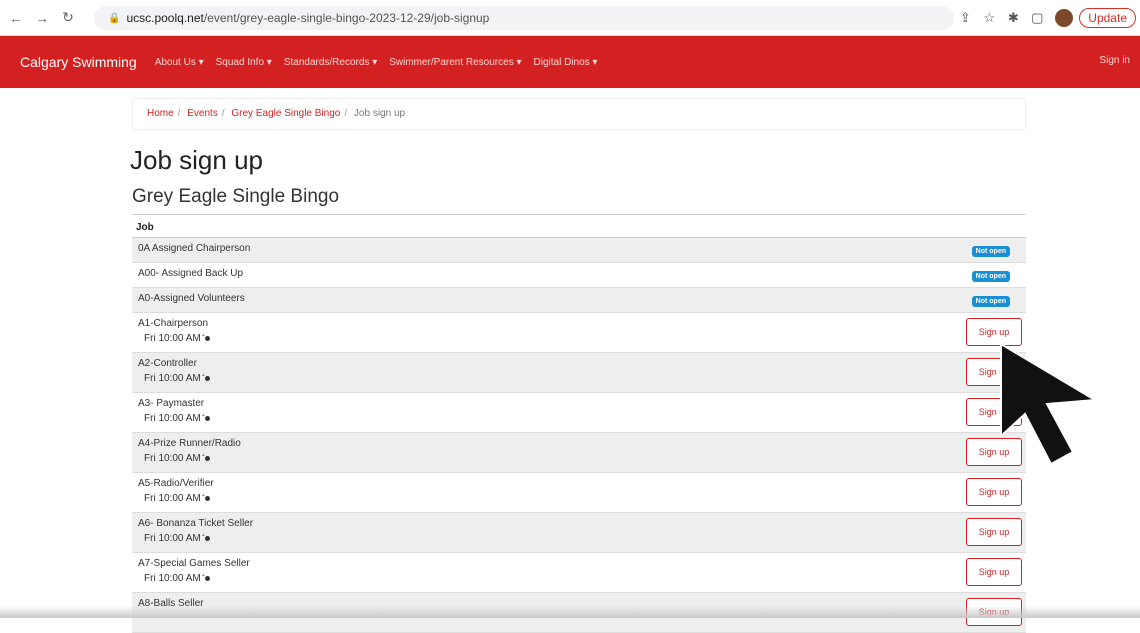  What do you see at coordinates (1107, 18) in the screenshot?
I see `update-button: Update` at bounding box center [1107, 18].